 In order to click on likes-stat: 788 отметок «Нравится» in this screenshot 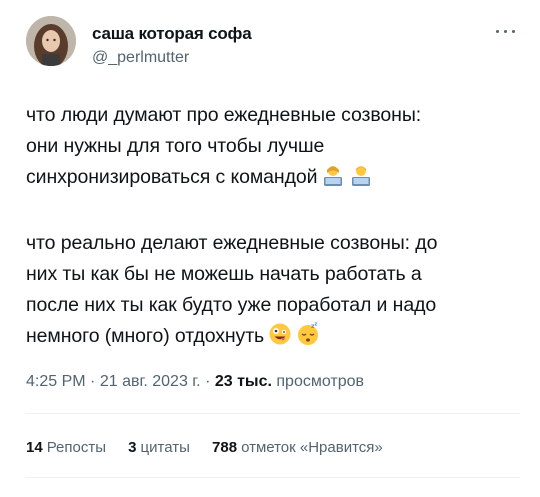, I will do `click(297, 447)`.